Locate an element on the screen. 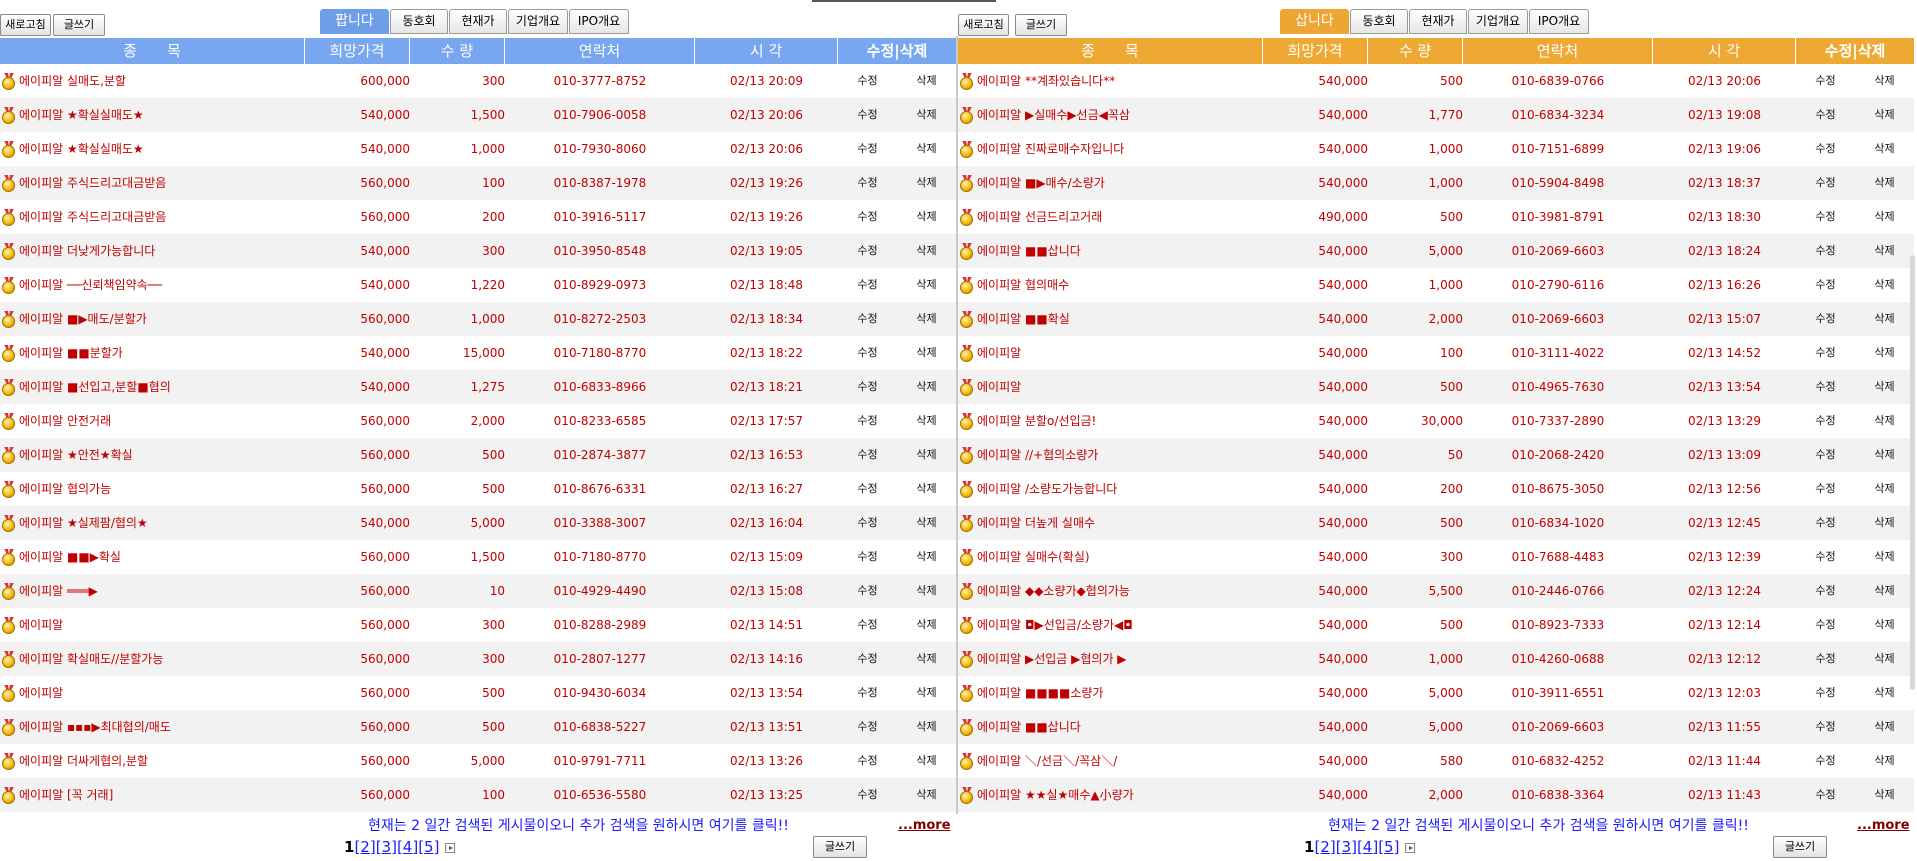 The height and width of the screenshot is (861, 1917). stock-name-cell: 에이피알 진짜로매수자입니다 is located at coordinates (1110, 149).